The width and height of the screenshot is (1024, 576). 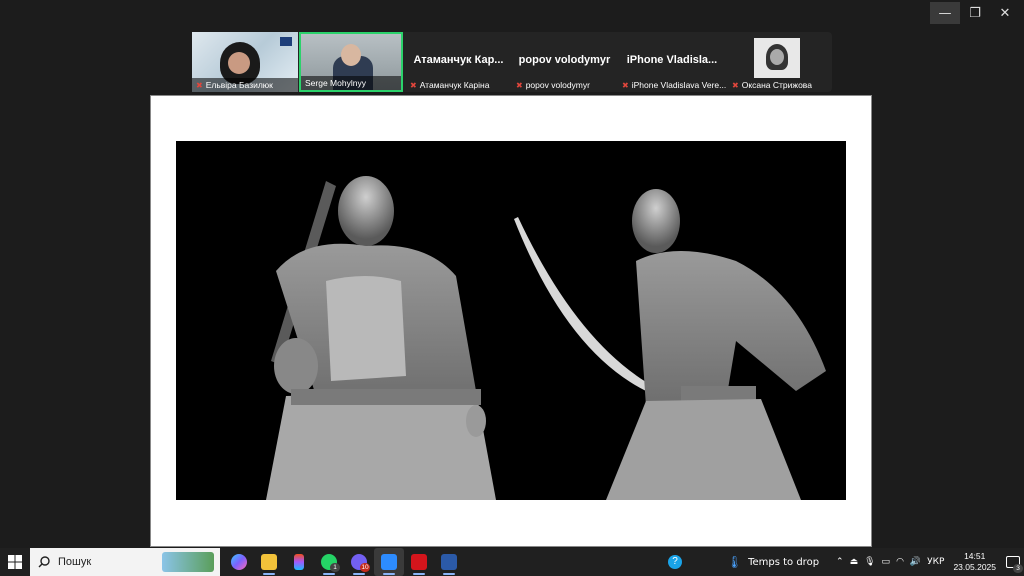 I want to click on restore-button: ❐, so click(x=975, y=13).